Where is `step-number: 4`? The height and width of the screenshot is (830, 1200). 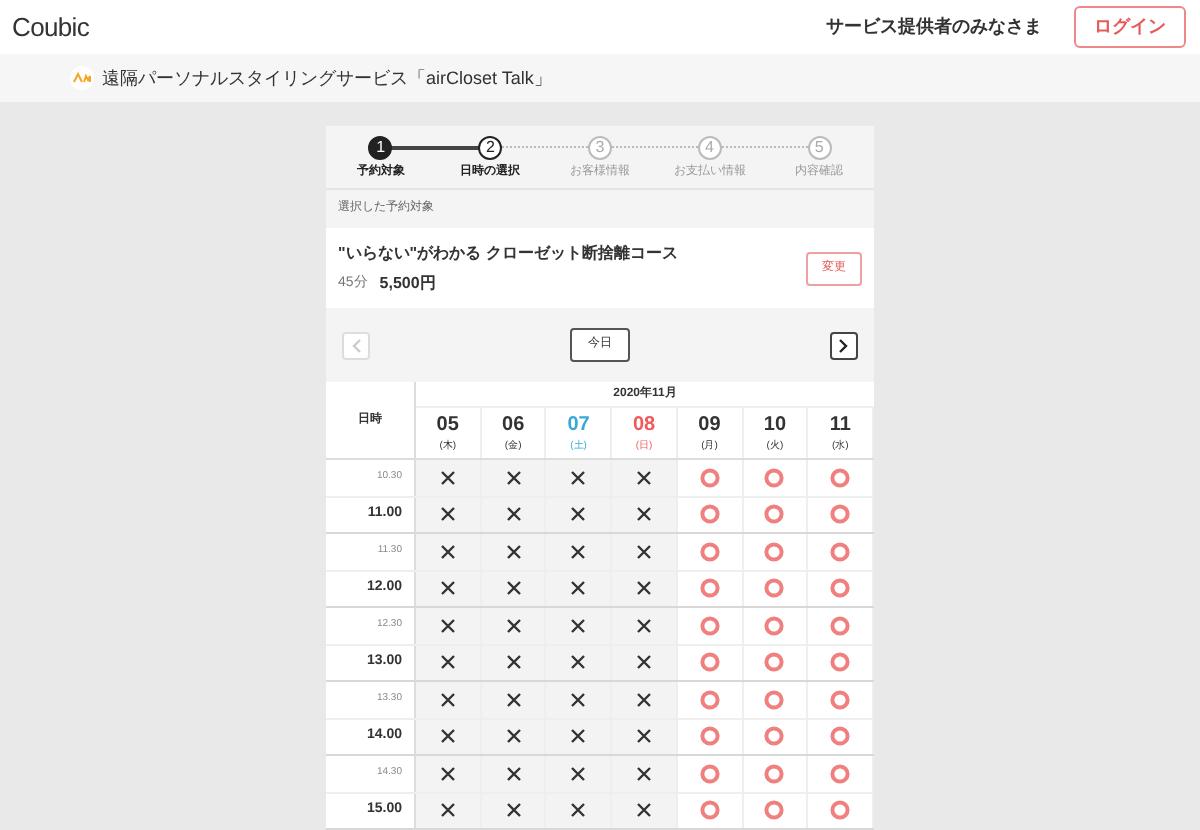 step-number: 4 is located at coordinates (709, 148).